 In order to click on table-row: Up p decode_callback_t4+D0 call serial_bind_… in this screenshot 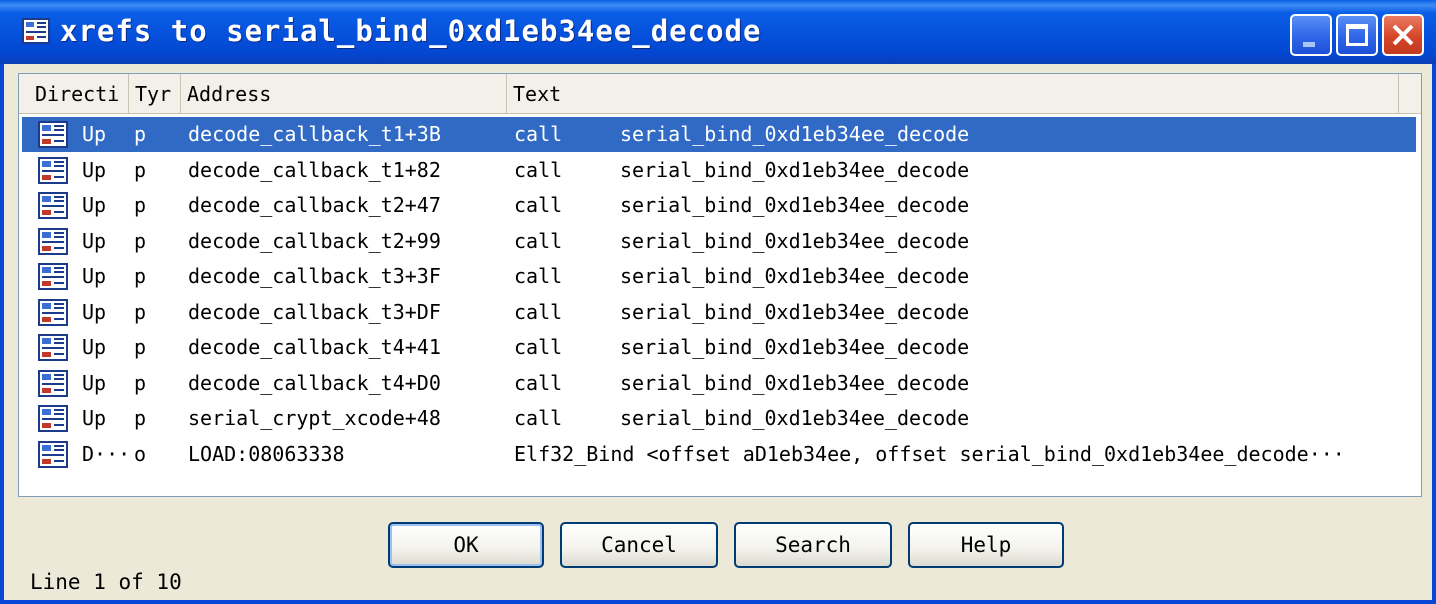, I will do `click(719, 383)`.